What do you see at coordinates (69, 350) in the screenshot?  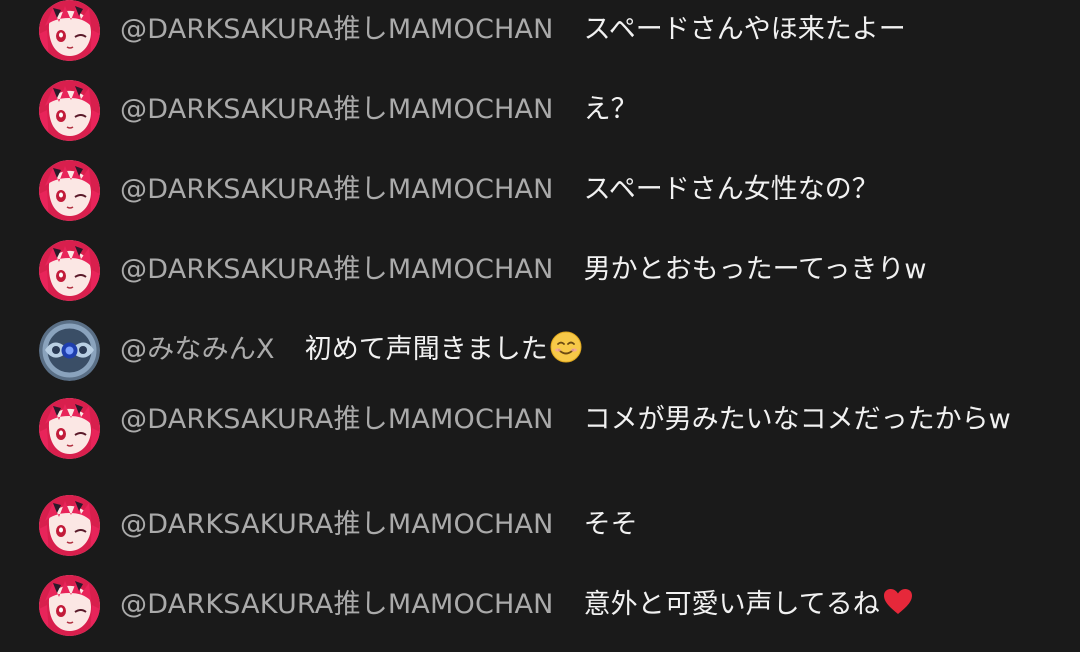 I see `blue-emblem-avatar` at bounding box center [69, 350].